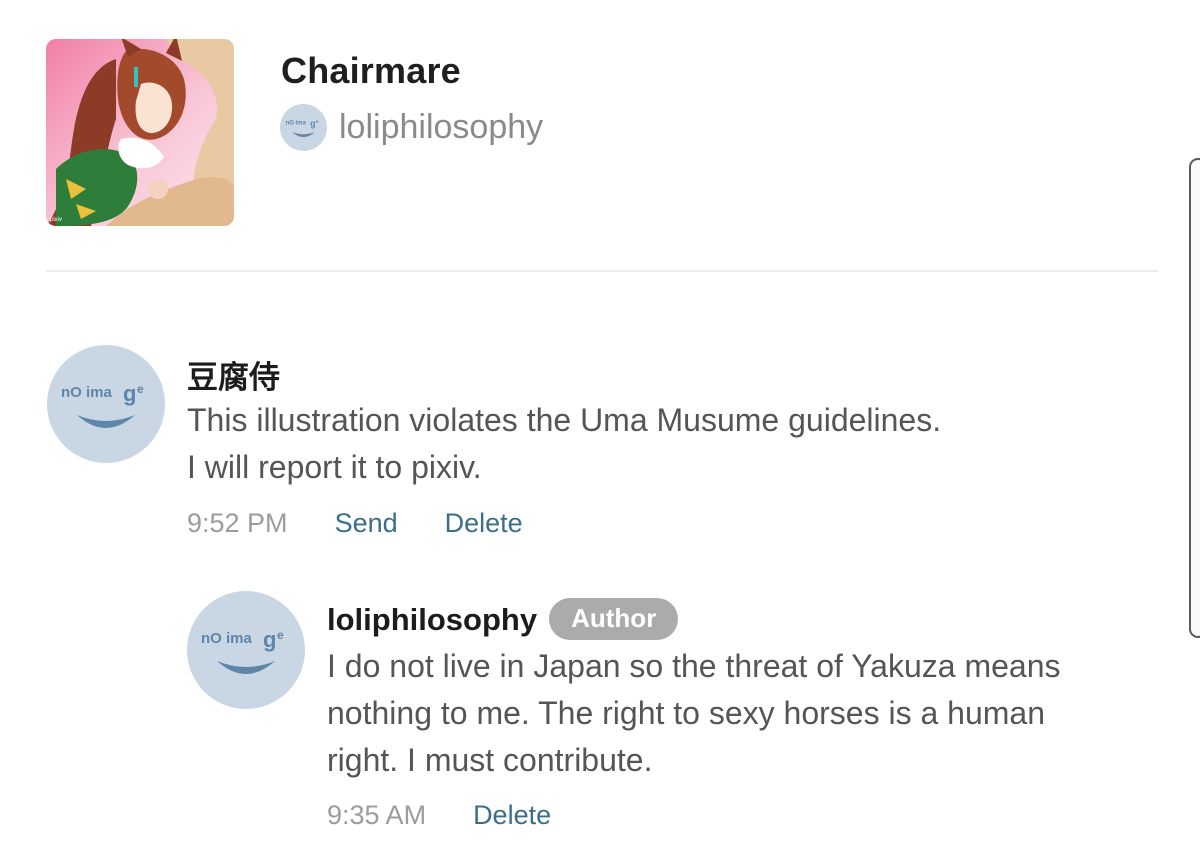 The width and height of the screenshot is (1200, 846). I want to click on work-author: nO ima g e loliphilosophy, so click(411, 127).